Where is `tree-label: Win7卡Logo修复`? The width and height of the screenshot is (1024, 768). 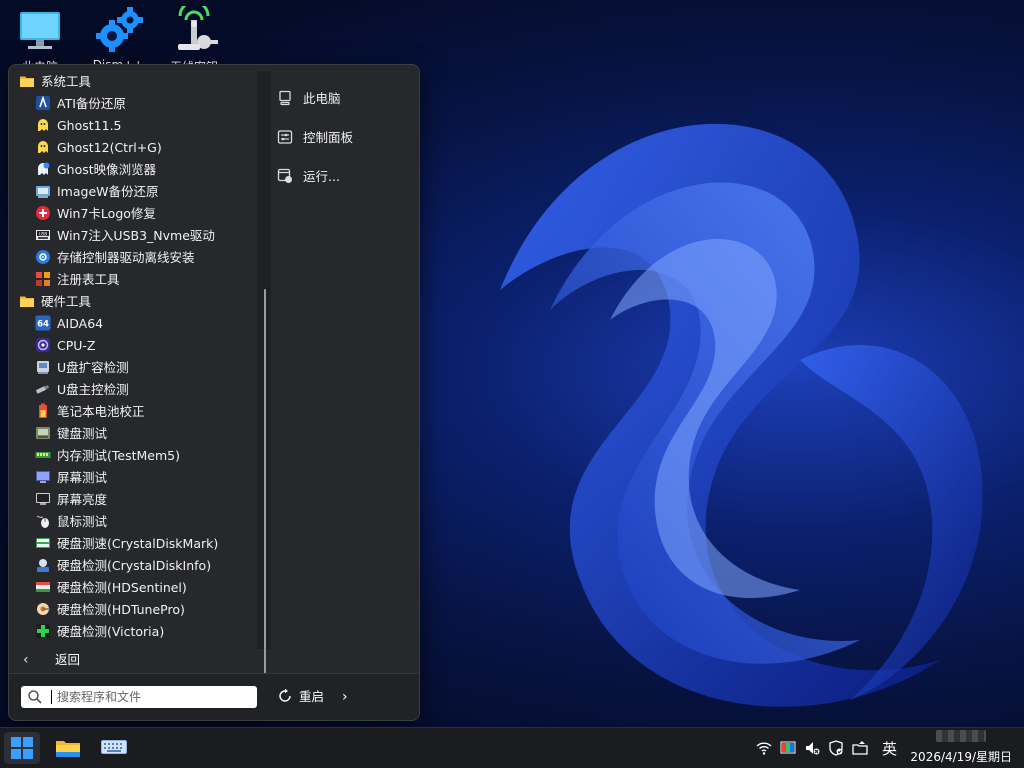 tree-label: Win7卡Logo修复 is located at coordinates (106, 213).